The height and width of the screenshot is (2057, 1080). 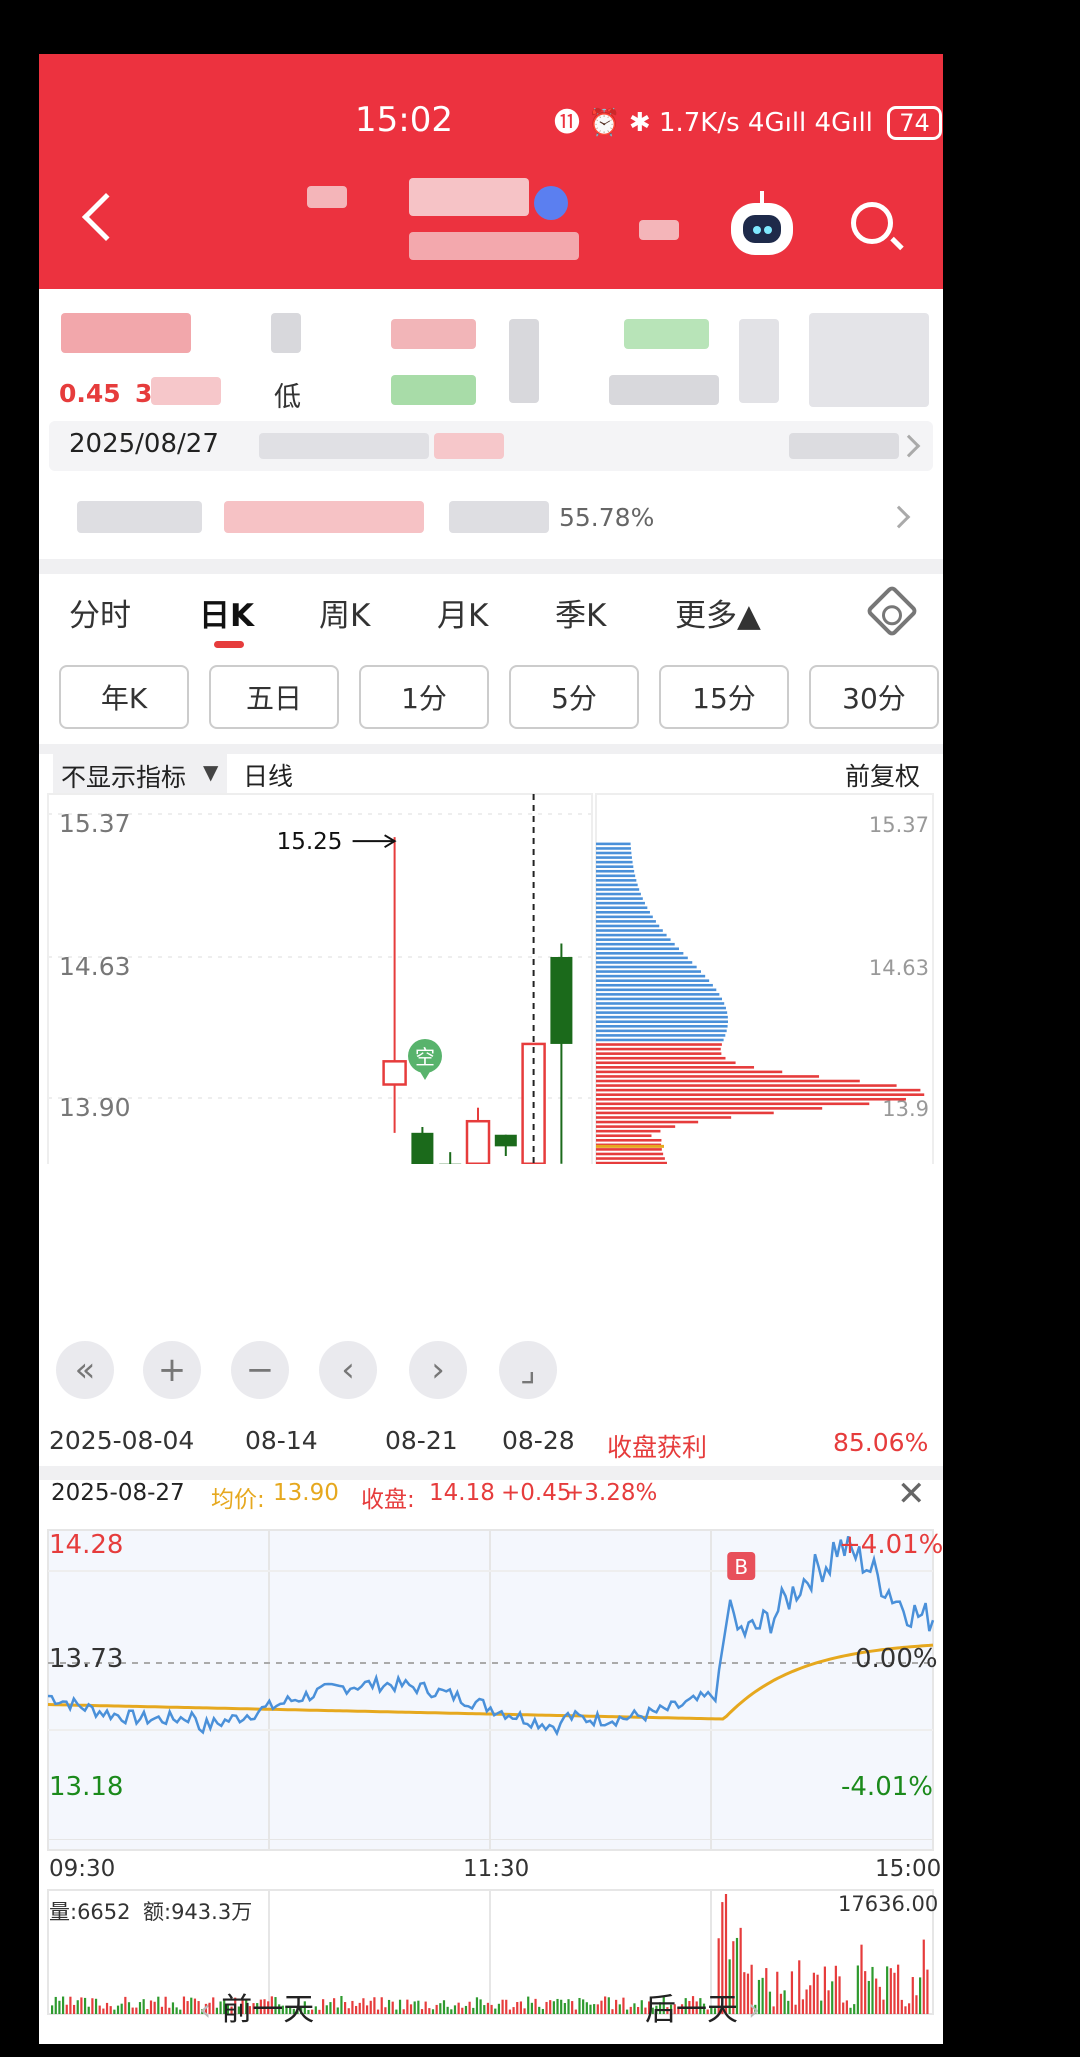 I want to click on holder-info-row: 55.78%, so click(x=491, y=516).